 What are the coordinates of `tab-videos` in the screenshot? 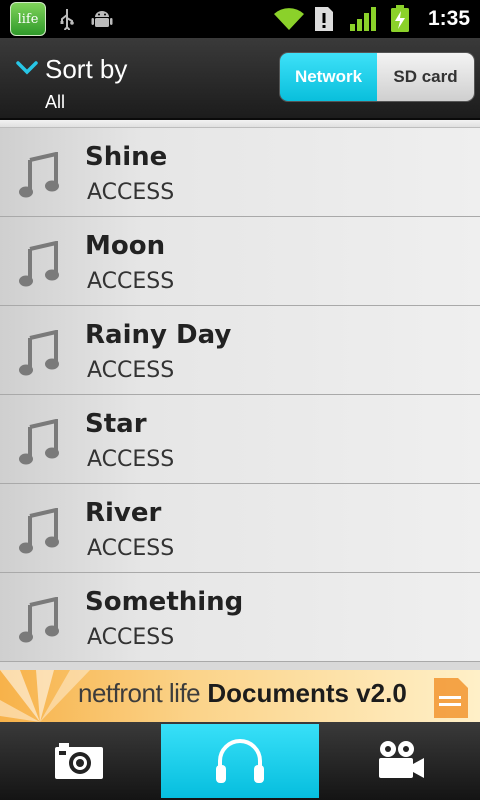 It's located at (400, 761).